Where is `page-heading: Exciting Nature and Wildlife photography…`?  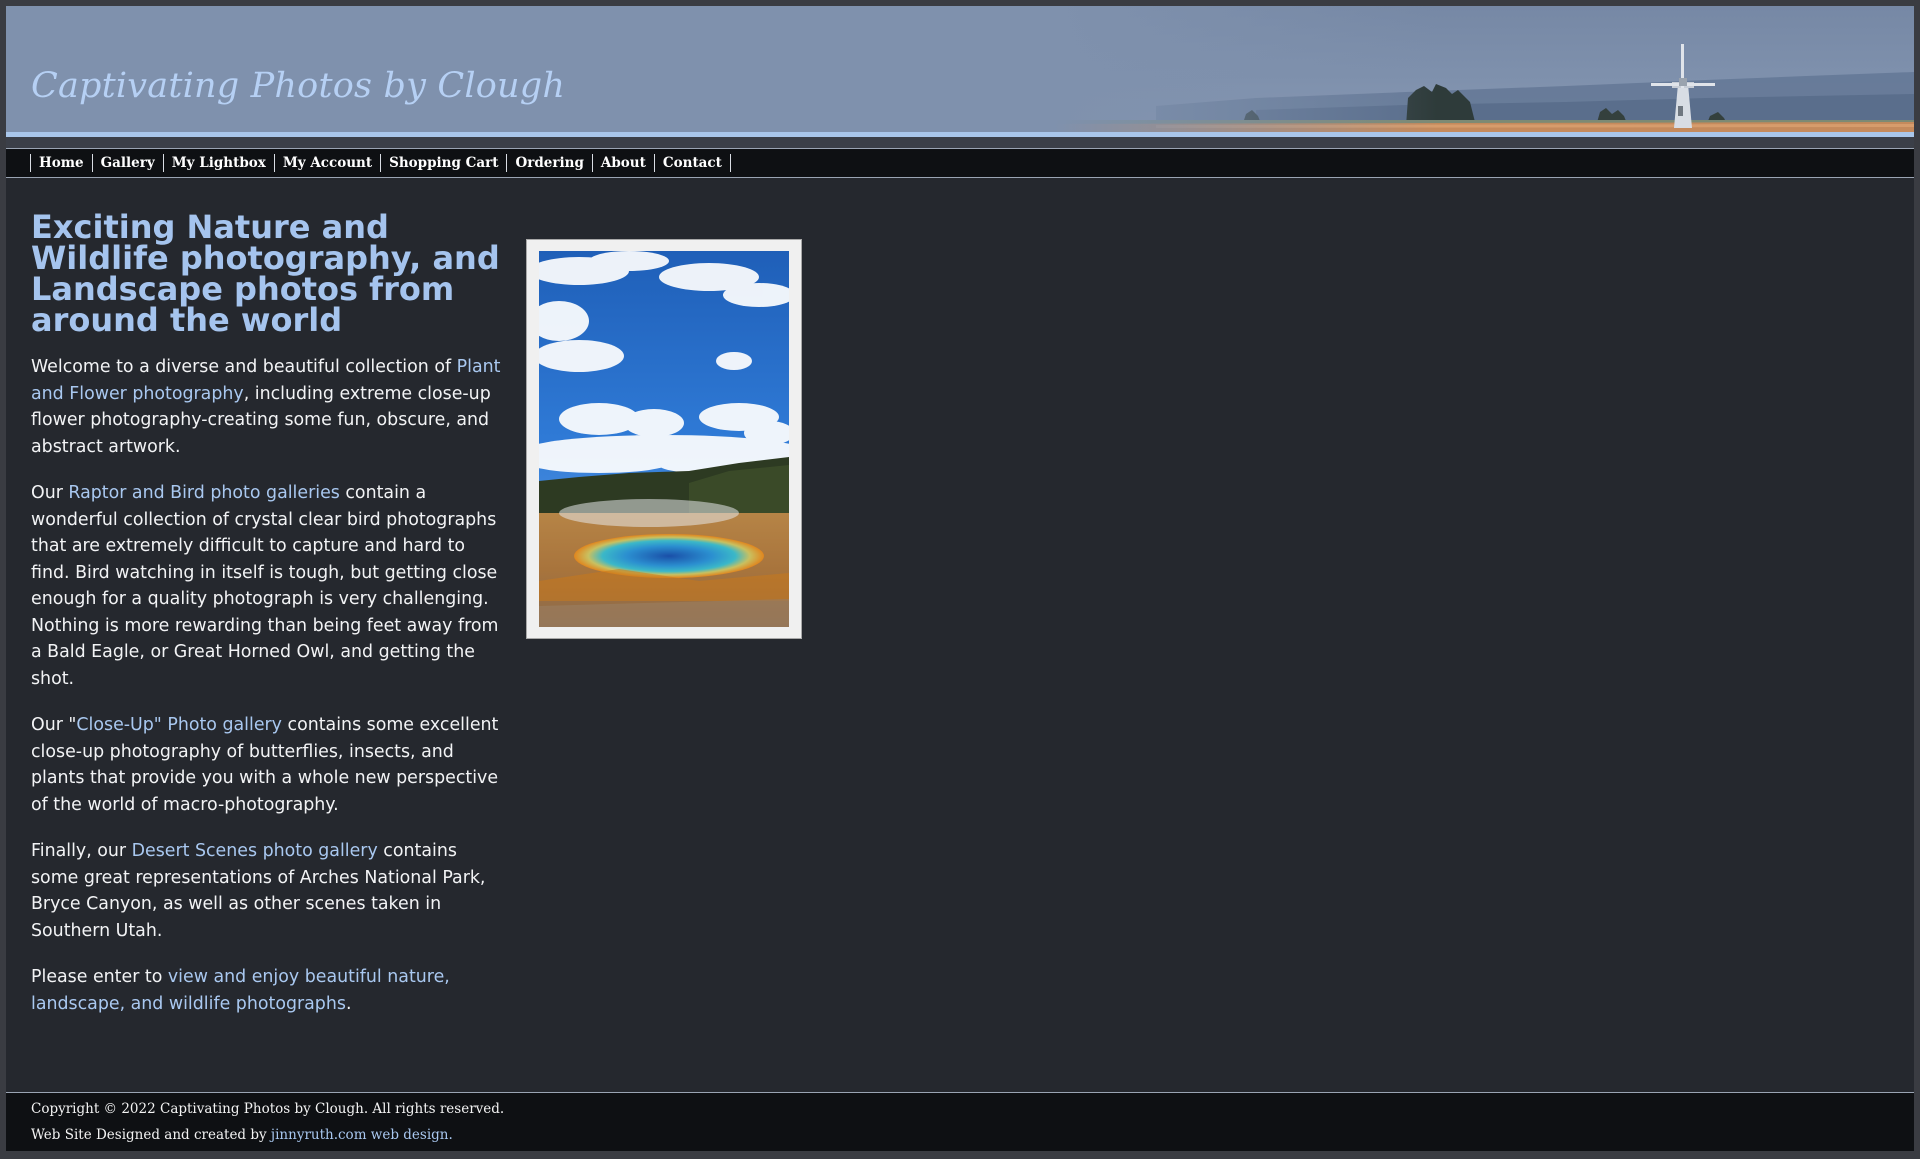
page-heading: Exciting Nature and Wildlife photography… is located at coordinates (265, 273).